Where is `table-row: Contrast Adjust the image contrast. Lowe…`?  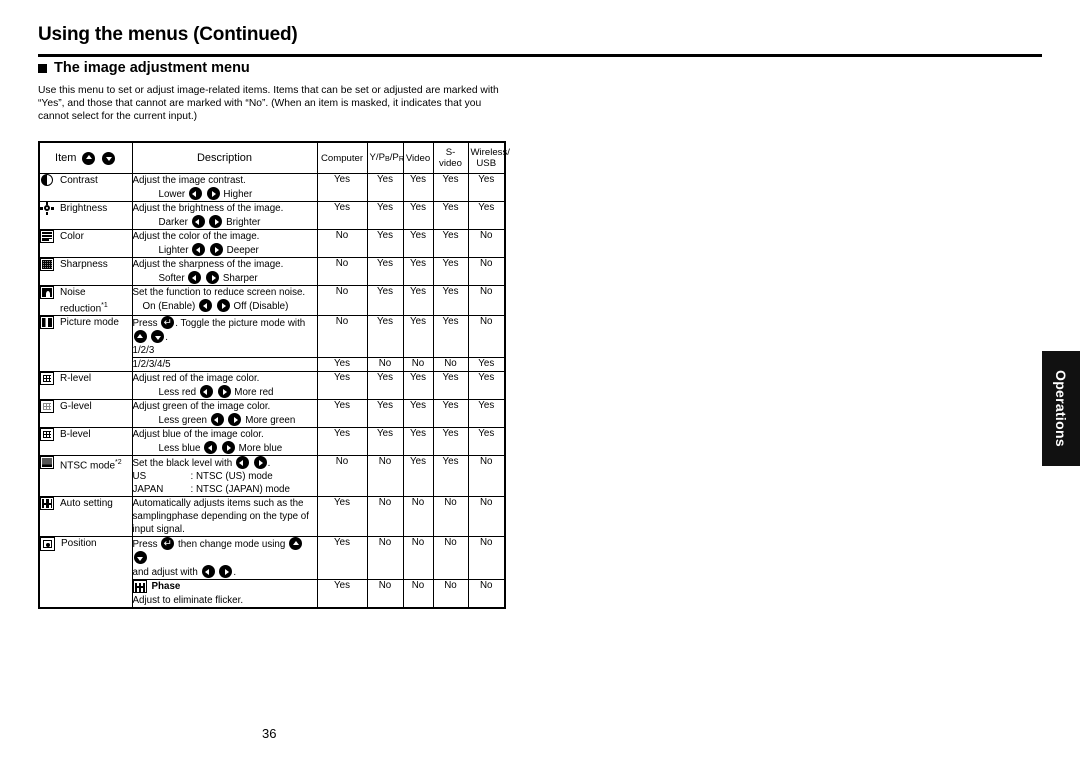
table-row: Contrast Adjust the image contrast. Lowe… is located at coordinates (272, 187).